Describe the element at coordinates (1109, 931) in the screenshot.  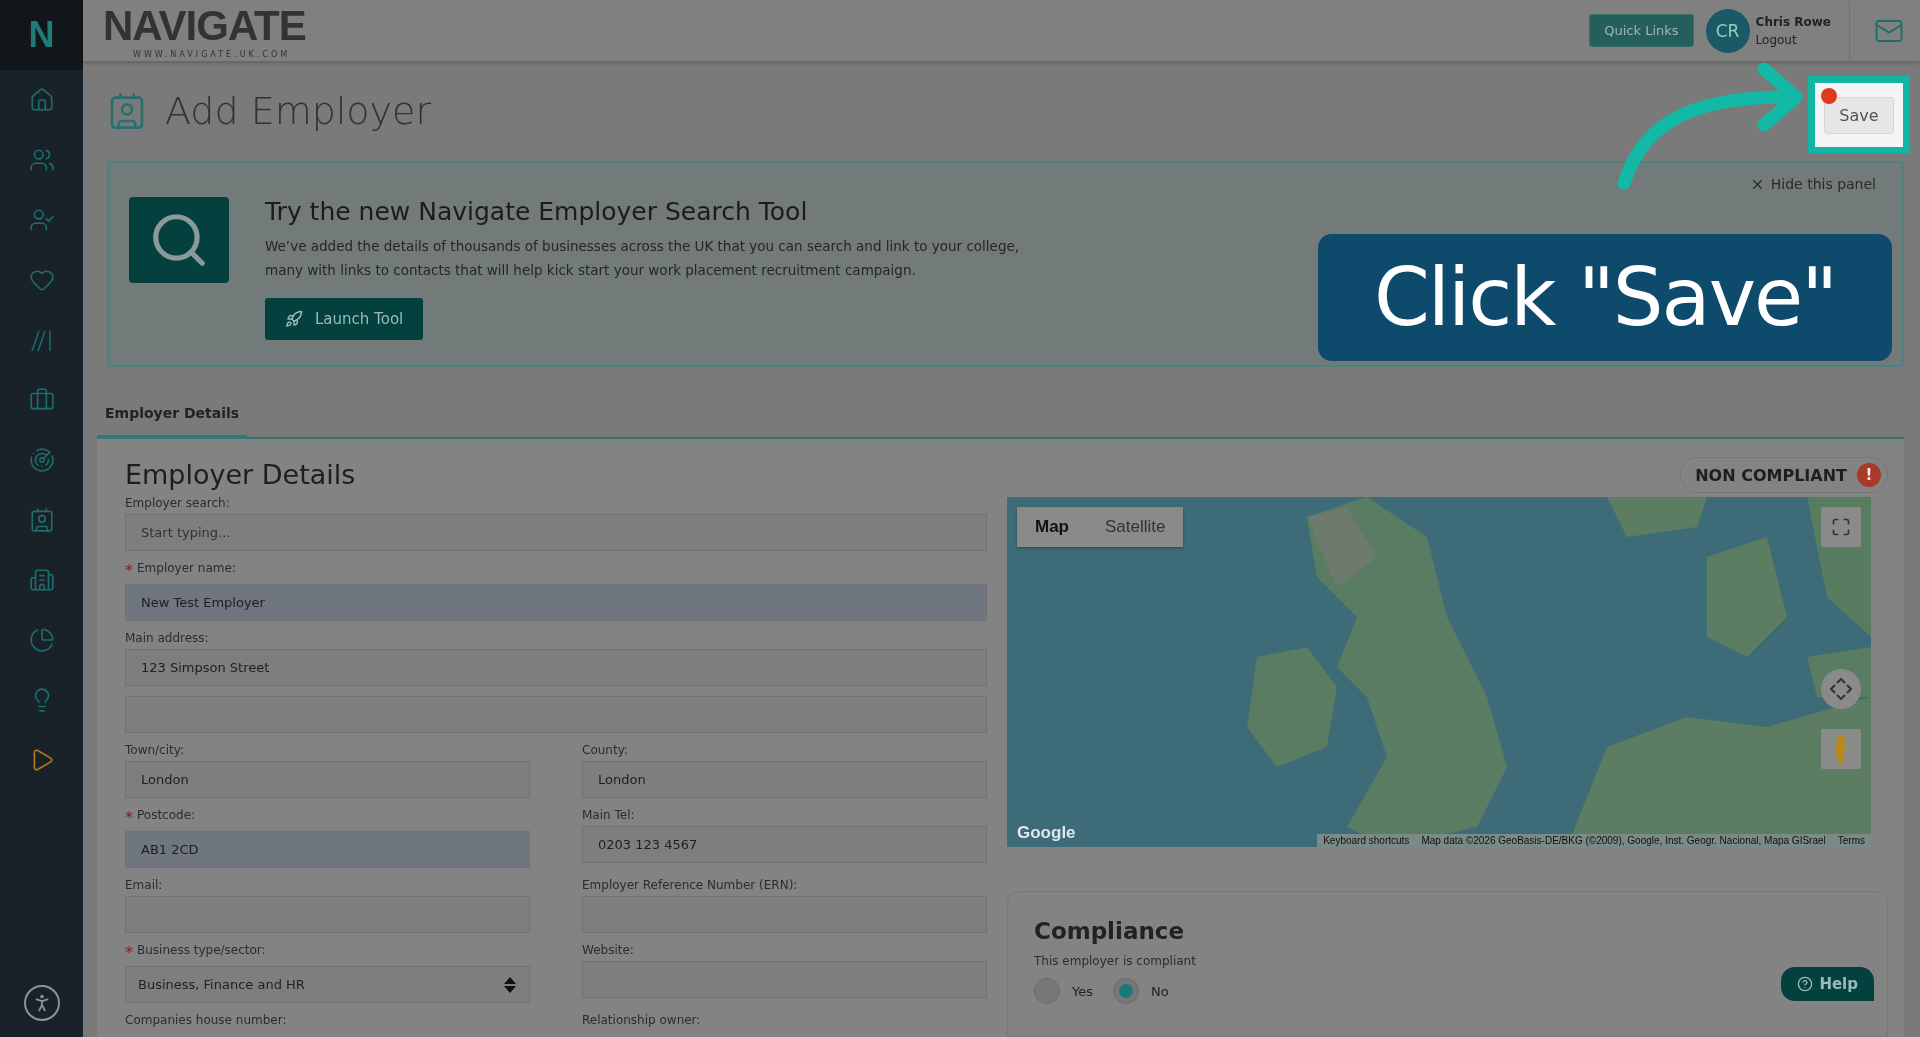
I see `compliance-title: Compliance` at that location.